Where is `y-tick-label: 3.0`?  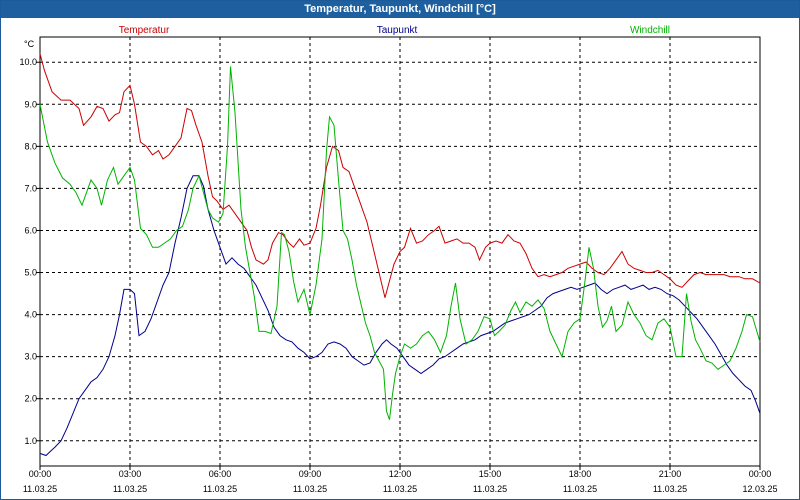 y-tick-label: 3.0 is located at coordinates (30, 357).